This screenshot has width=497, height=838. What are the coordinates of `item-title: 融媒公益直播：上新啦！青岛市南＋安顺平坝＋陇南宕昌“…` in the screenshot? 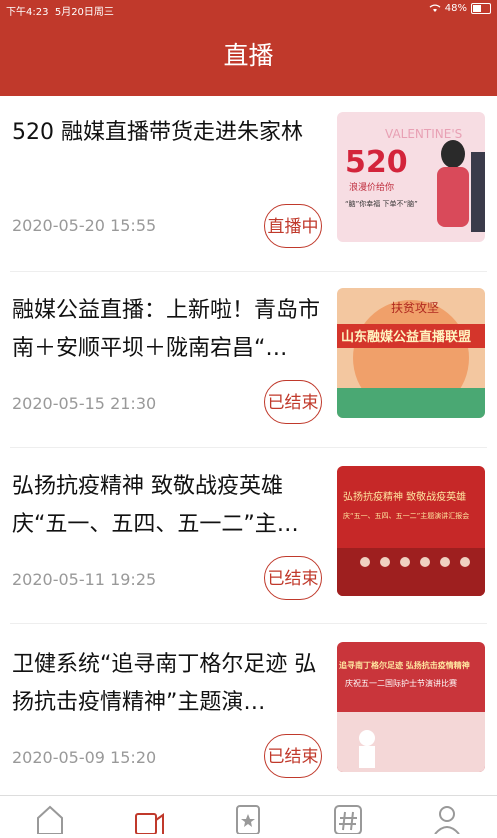 It's located at (166, 329).